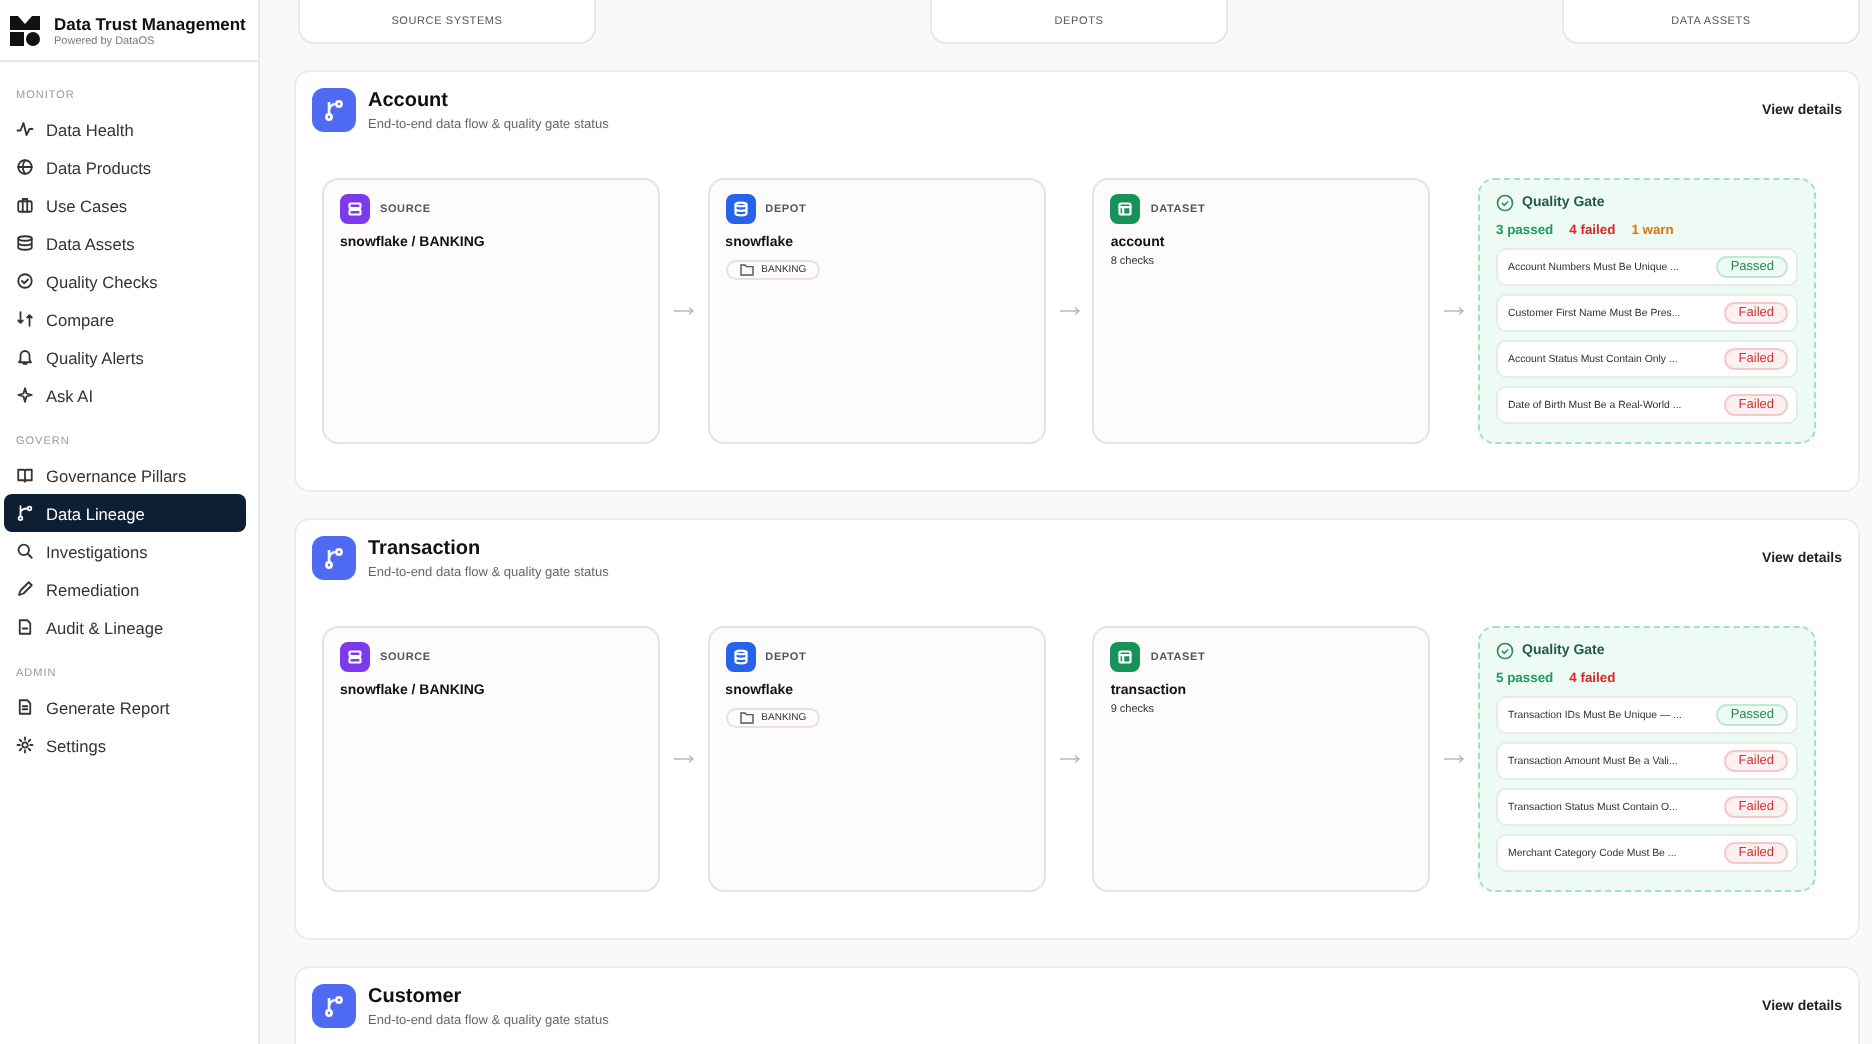 The height and width of the screenshot is (1044, 1872). I want to click on nav-item: Quality Checks, so click(125, 281).